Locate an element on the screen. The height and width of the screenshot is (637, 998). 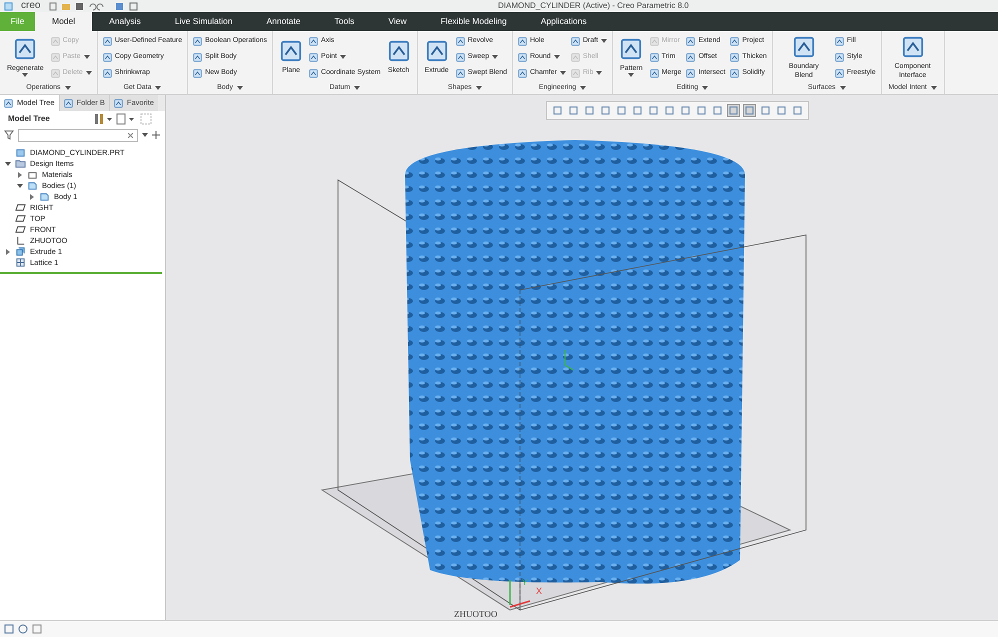
app-logo: creo is located at coordinates (30, 6).